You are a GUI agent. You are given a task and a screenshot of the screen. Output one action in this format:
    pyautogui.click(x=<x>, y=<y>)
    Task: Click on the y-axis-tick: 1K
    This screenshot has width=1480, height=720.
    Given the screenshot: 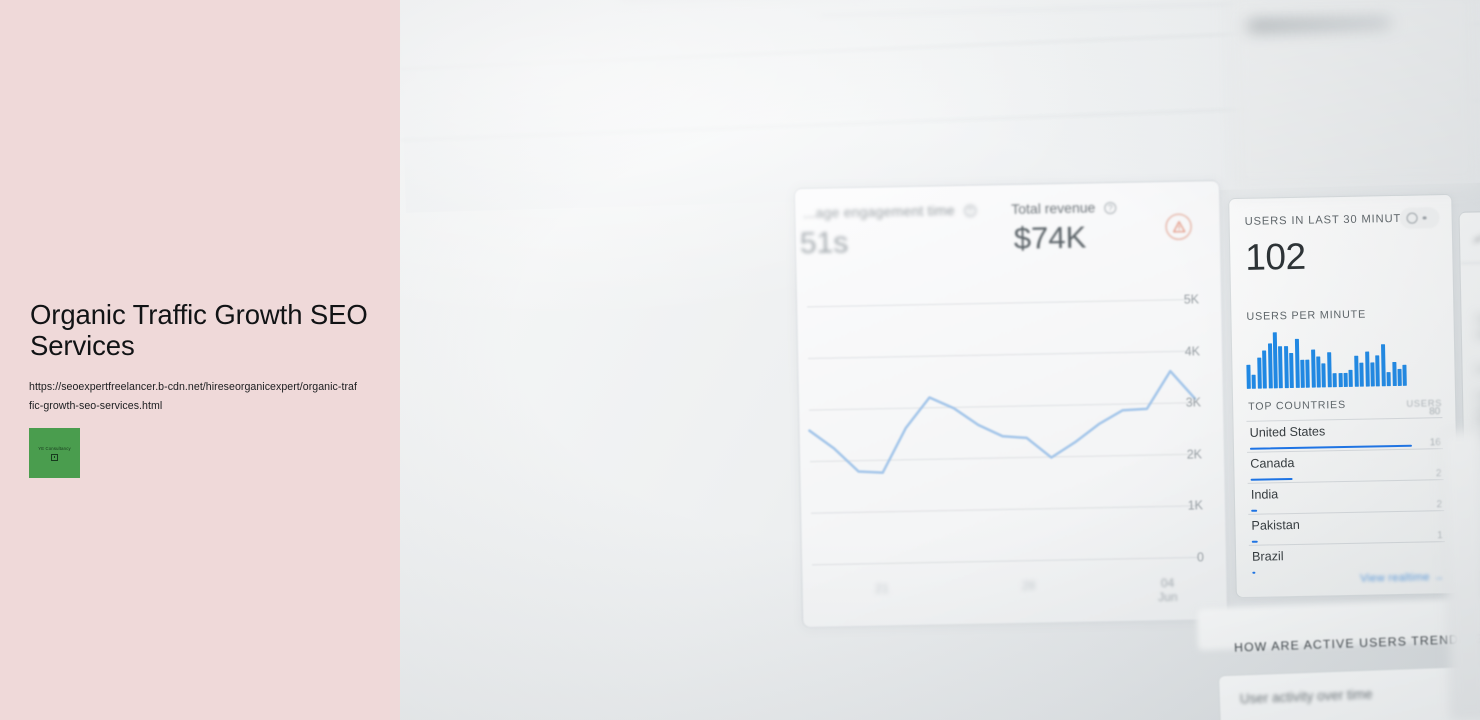 What is the action you would take?
    pyautogui.click(x=1195, y=506)
    